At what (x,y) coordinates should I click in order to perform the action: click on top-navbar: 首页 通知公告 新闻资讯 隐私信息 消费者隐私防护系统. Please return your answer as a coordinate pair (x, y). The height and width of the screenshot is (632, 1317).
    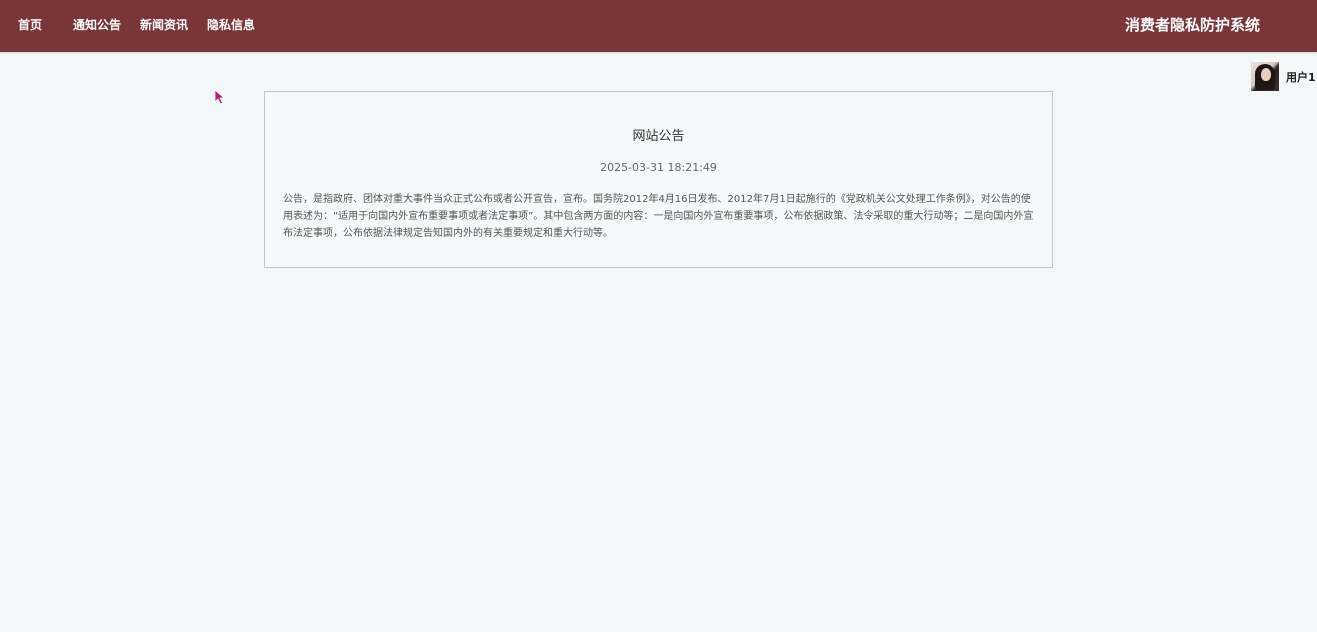
    Looking at the image, I should click on (658, 26).